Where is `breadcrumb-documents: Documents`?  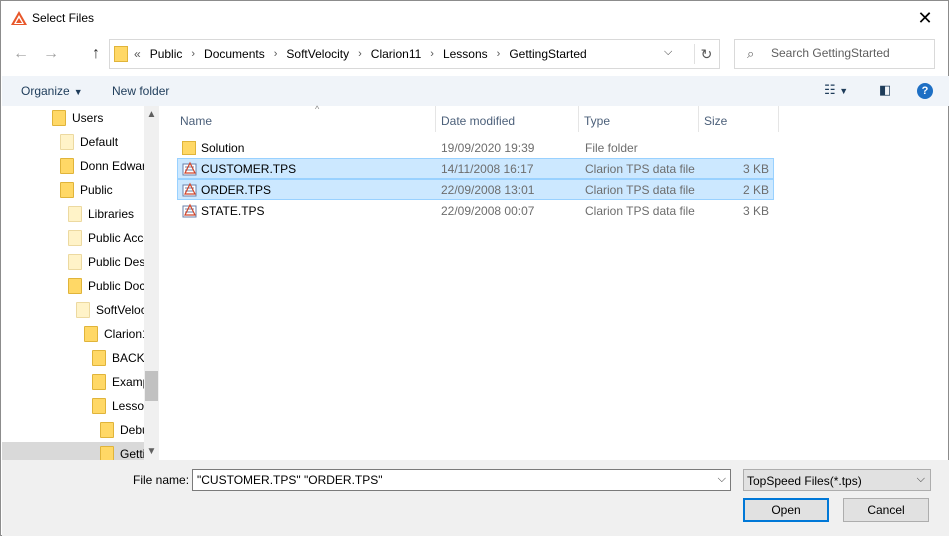 breadcrumb-documents: Documents is located at coordinates (234, 54).